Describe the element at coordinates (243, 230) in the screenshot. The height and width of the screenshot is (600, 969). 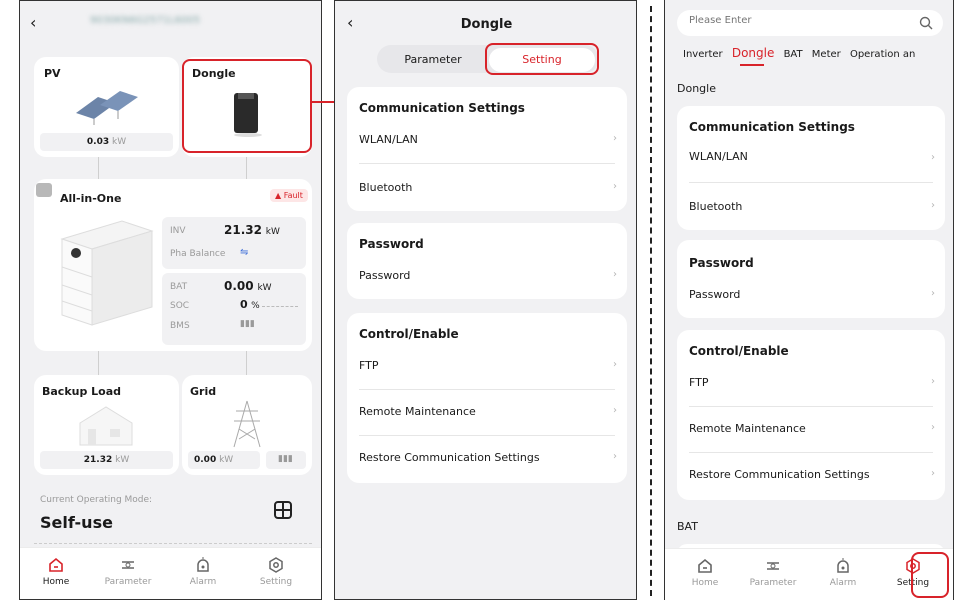
I see `inv-value: 21.32` at that location.